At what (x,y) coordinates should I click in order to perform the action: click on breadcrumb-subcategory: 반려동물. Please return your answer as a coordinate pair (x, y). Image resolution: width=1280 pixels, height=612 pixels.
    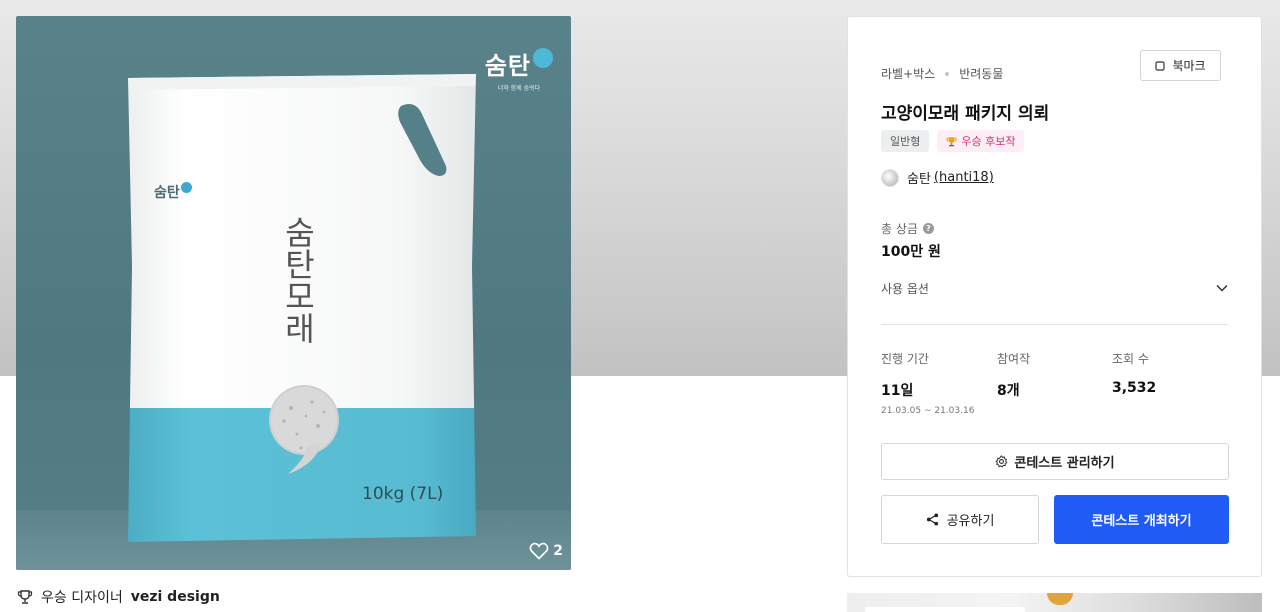
    Looking at the image, I should click on (981, 73).